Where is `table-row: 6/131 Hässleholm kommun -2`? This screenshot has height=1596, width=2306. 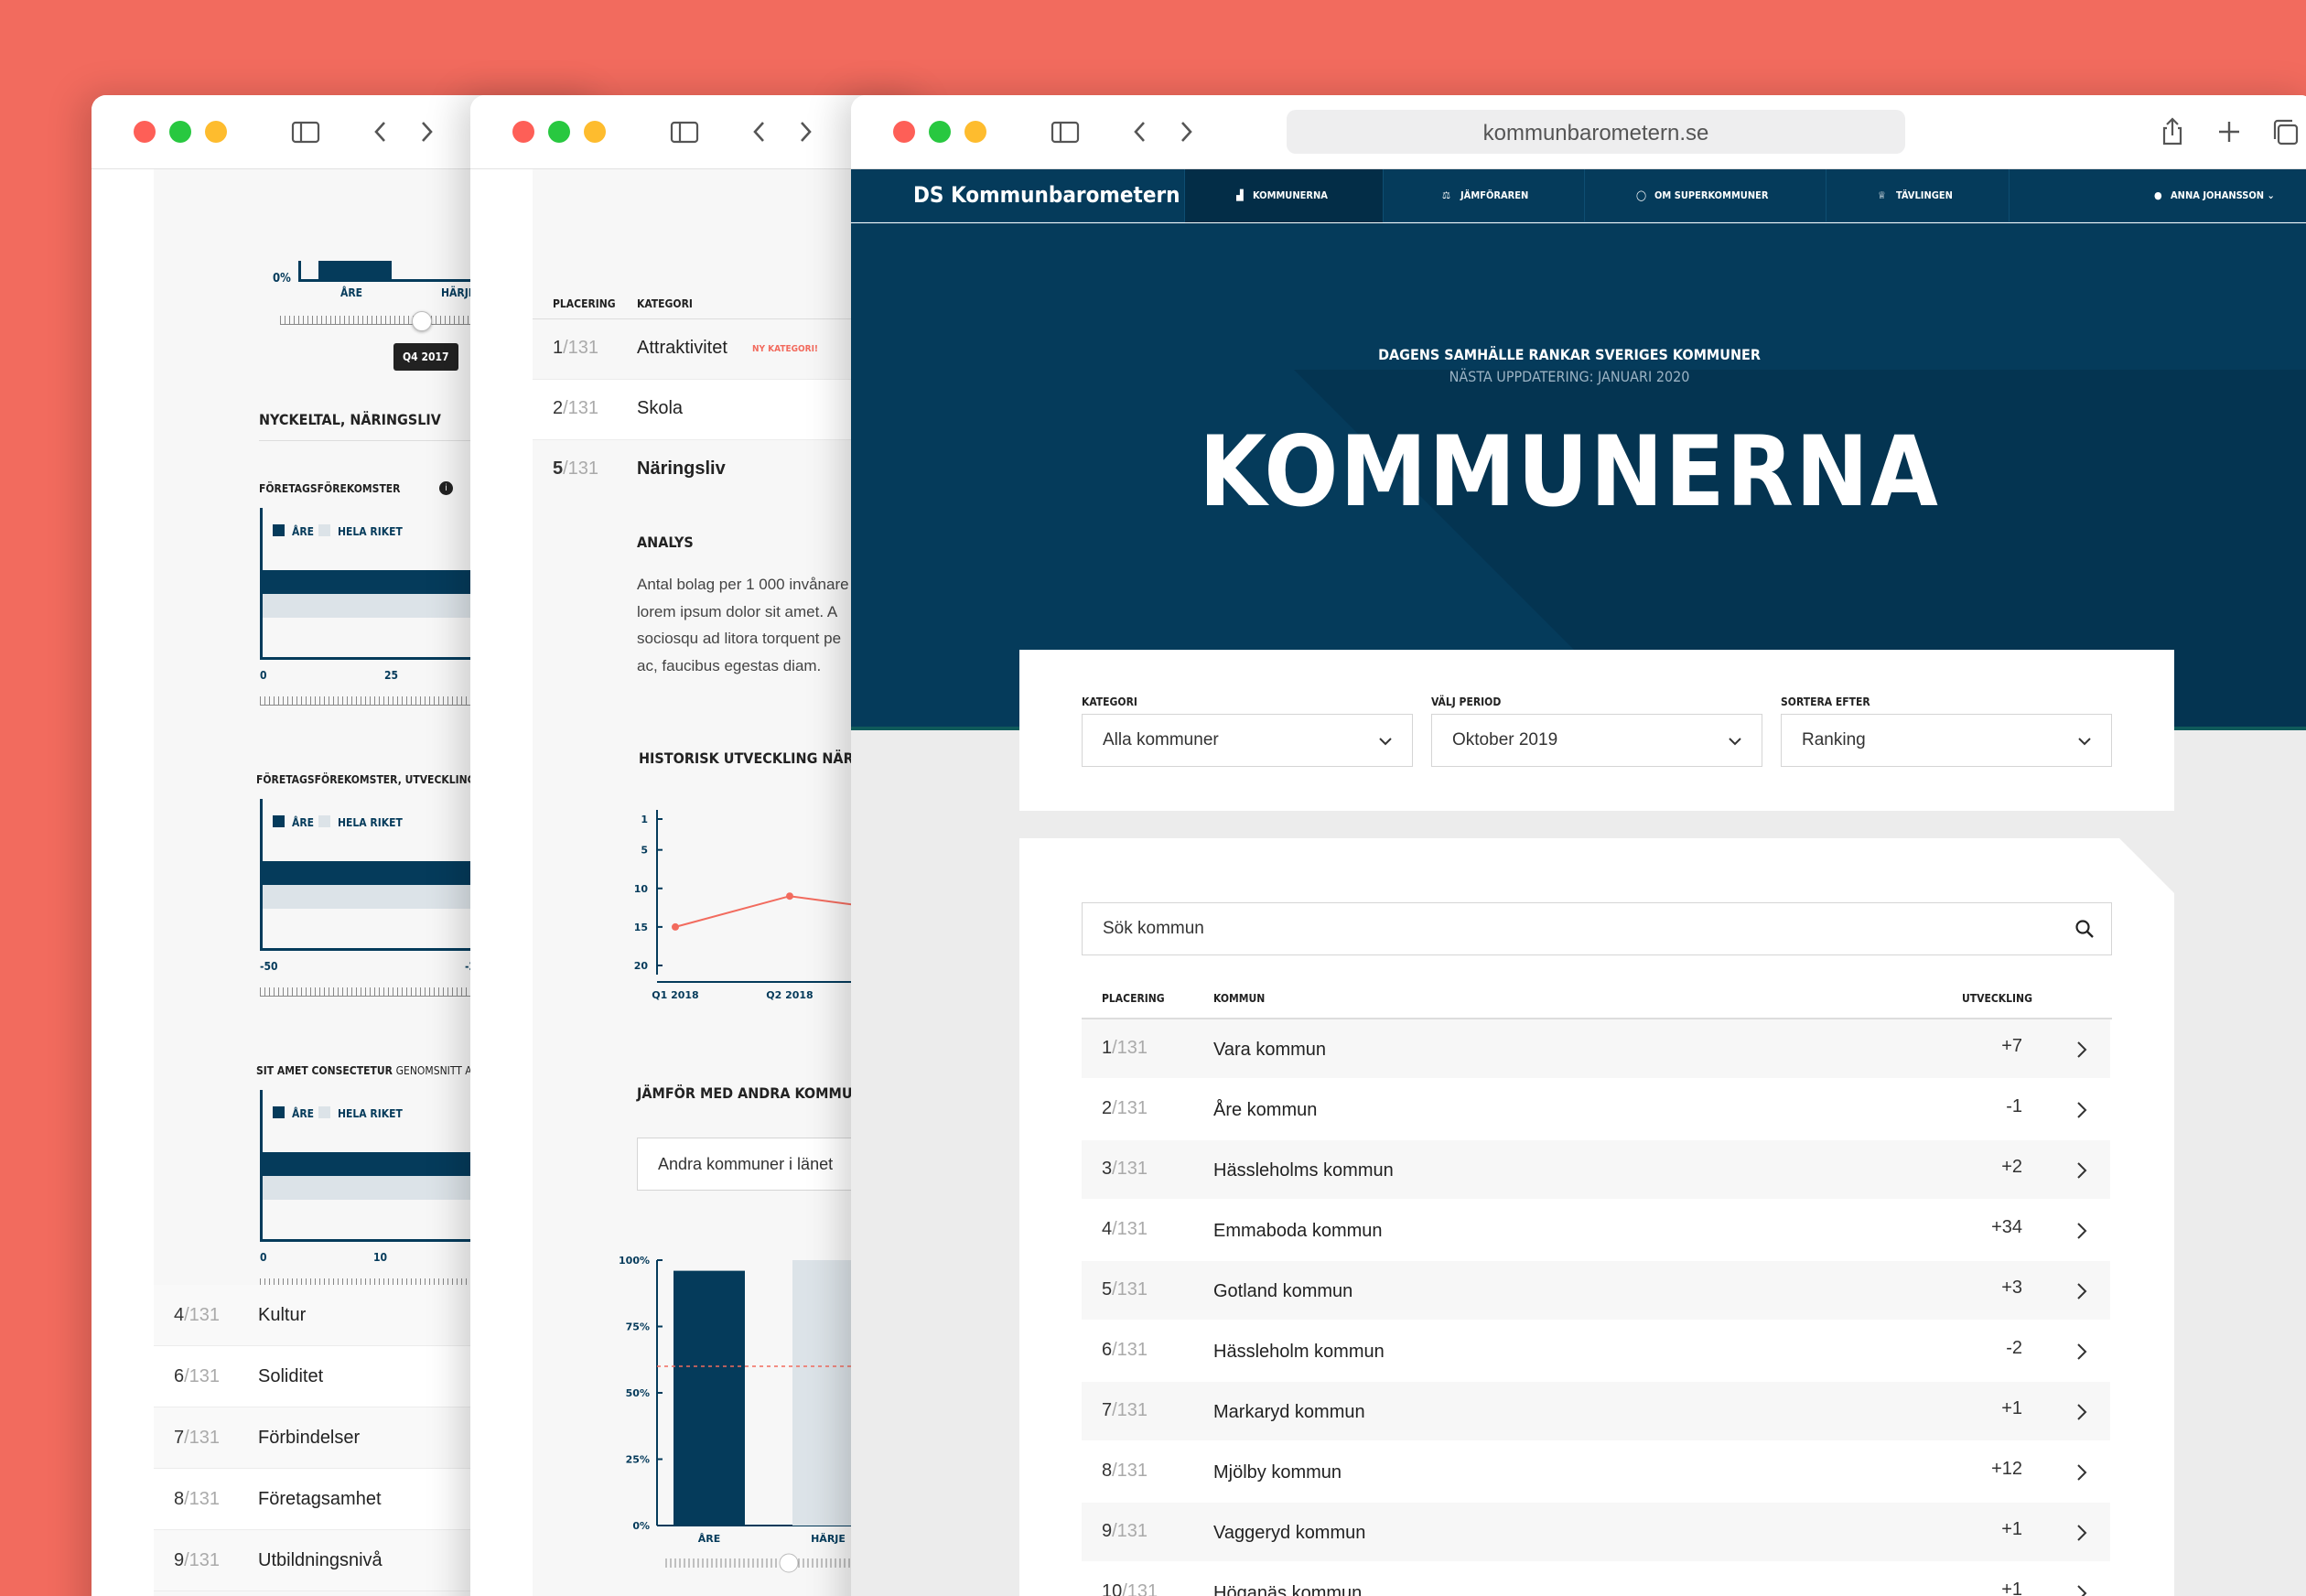
table-row: 6/131 Hässleholm kommun -2 is located at coordinates (1596, 1351).